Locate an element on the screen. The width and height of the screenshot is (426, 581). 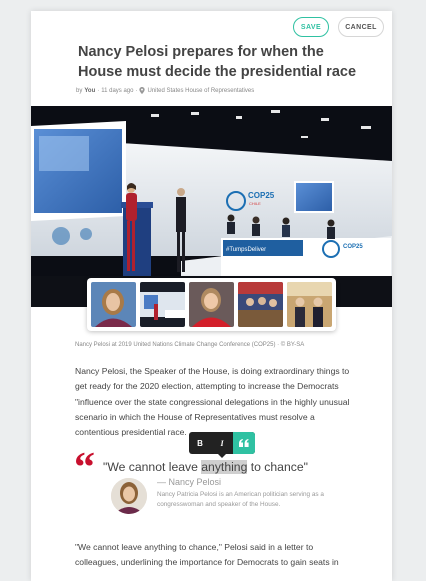
quote-text-after: to chance" is located at coordinates (277, 467).